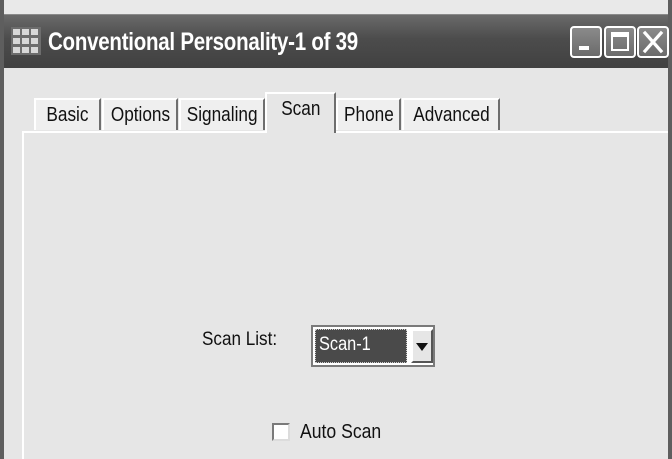 The image size is (672, 459). What do you see at coordinates (361, 346) in the screenshot?
I see `scan-list-selected-value: Scan-1` at bounding box center [361, 346].